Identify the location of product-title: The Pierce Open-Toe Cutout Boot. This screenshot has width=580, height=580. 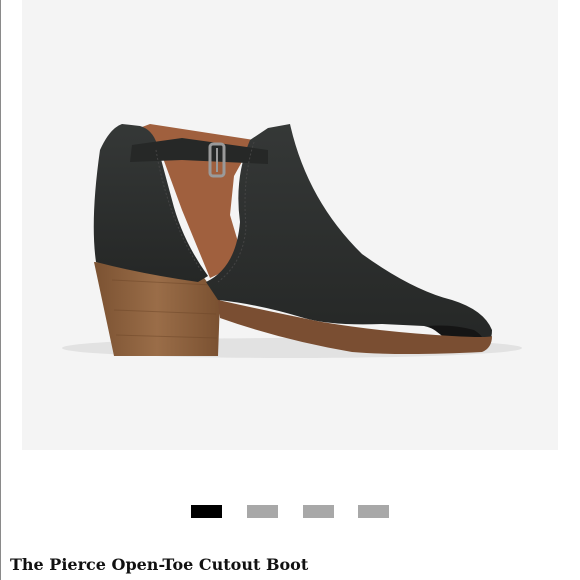
(159, 564).